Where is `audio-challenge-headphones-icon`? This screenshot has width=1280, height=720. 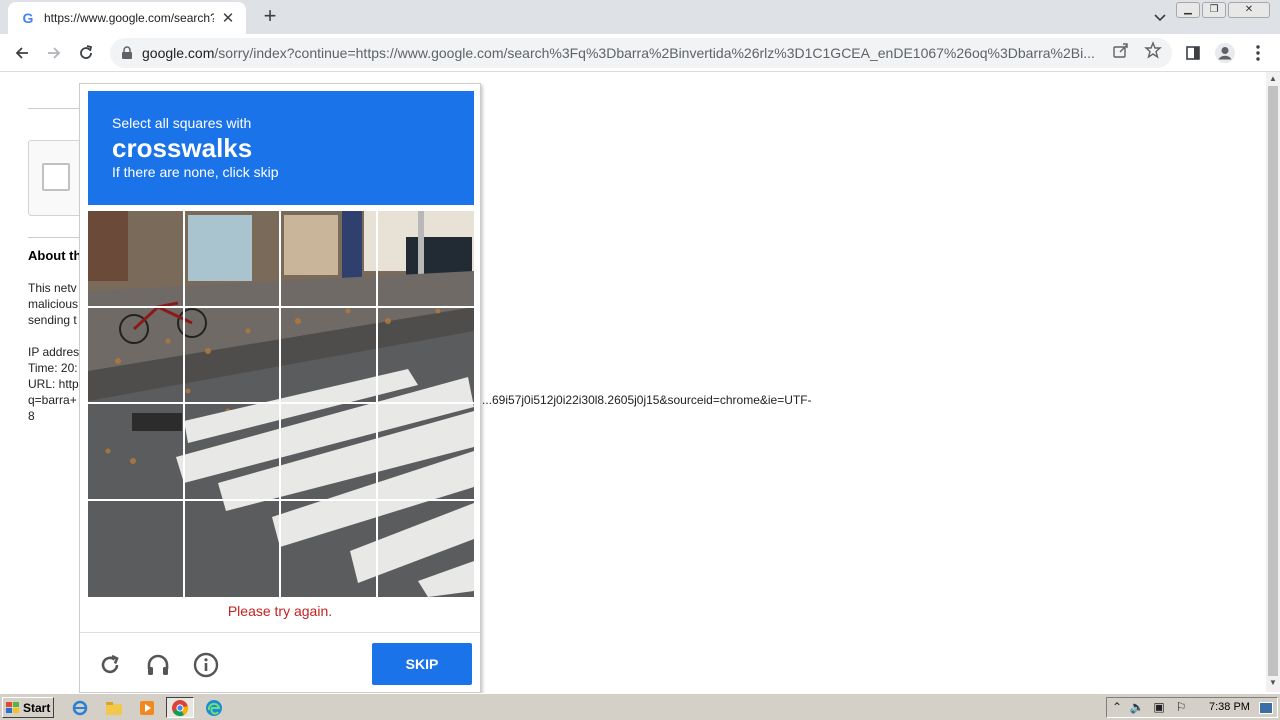 audio-challenge-headphones-icon is located at coordinates (158, 665).